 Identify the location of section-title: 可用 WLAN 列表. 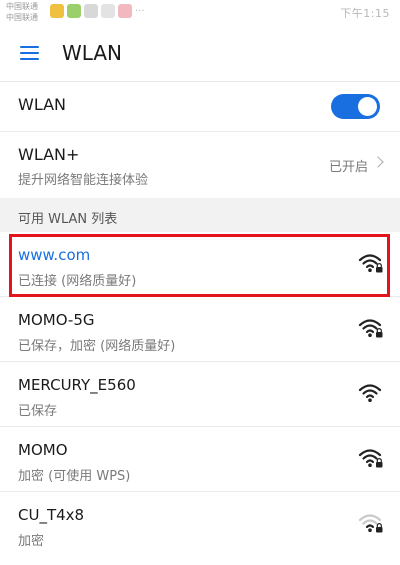
(68, 219).